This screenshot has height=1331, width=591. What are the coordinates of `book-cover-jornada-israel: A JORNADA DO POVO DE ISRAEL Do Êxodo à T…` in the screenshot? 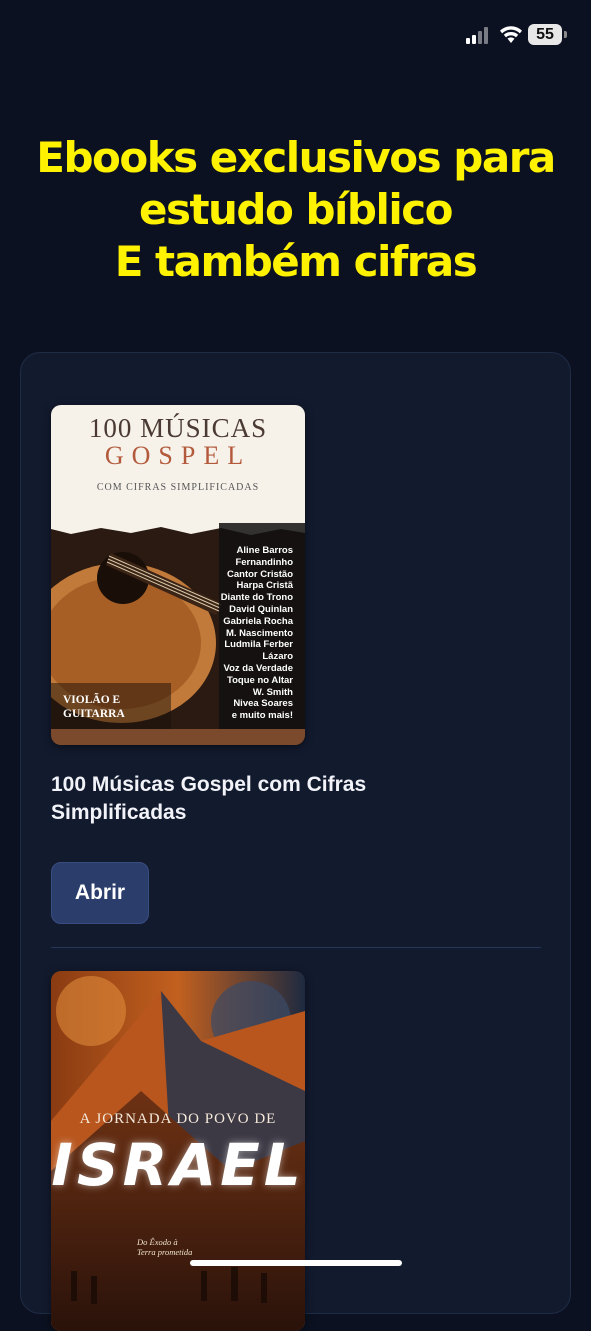 It's located at (178, 1151).